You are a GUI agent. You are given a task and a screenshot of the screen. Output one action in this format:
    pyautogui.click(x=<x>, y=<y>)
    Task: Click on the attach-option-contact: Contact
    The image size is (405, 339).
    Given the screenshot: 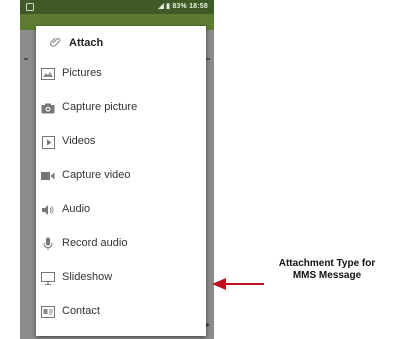 What is the action you would take?
    pyautogui.click(x=121, y=312)
    